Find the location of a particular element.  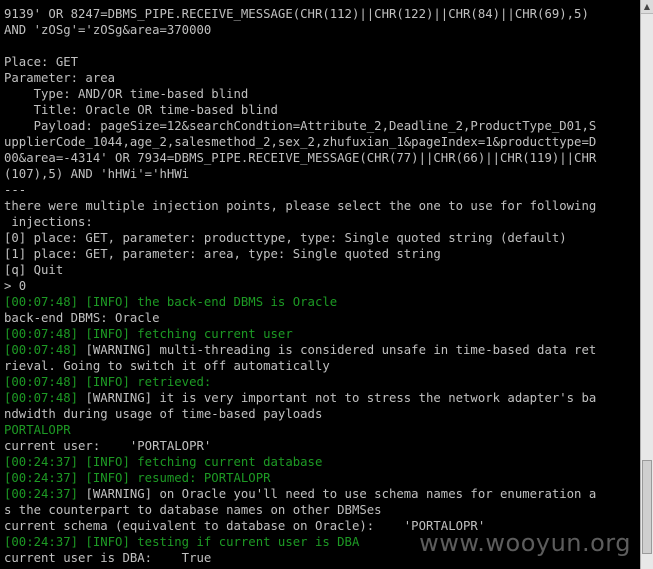

console-line: [00:07:48] [INFO] retrieved: is located at coordinates (108, 382).